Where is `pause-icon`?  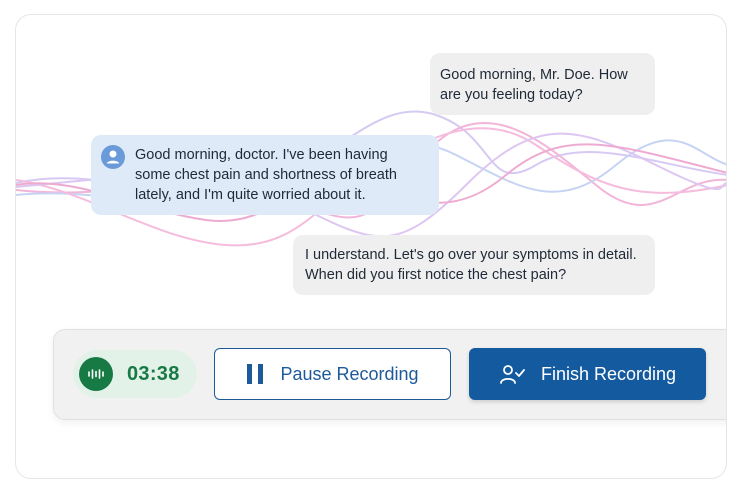
pause-icon is located at coordinates (255, 374).